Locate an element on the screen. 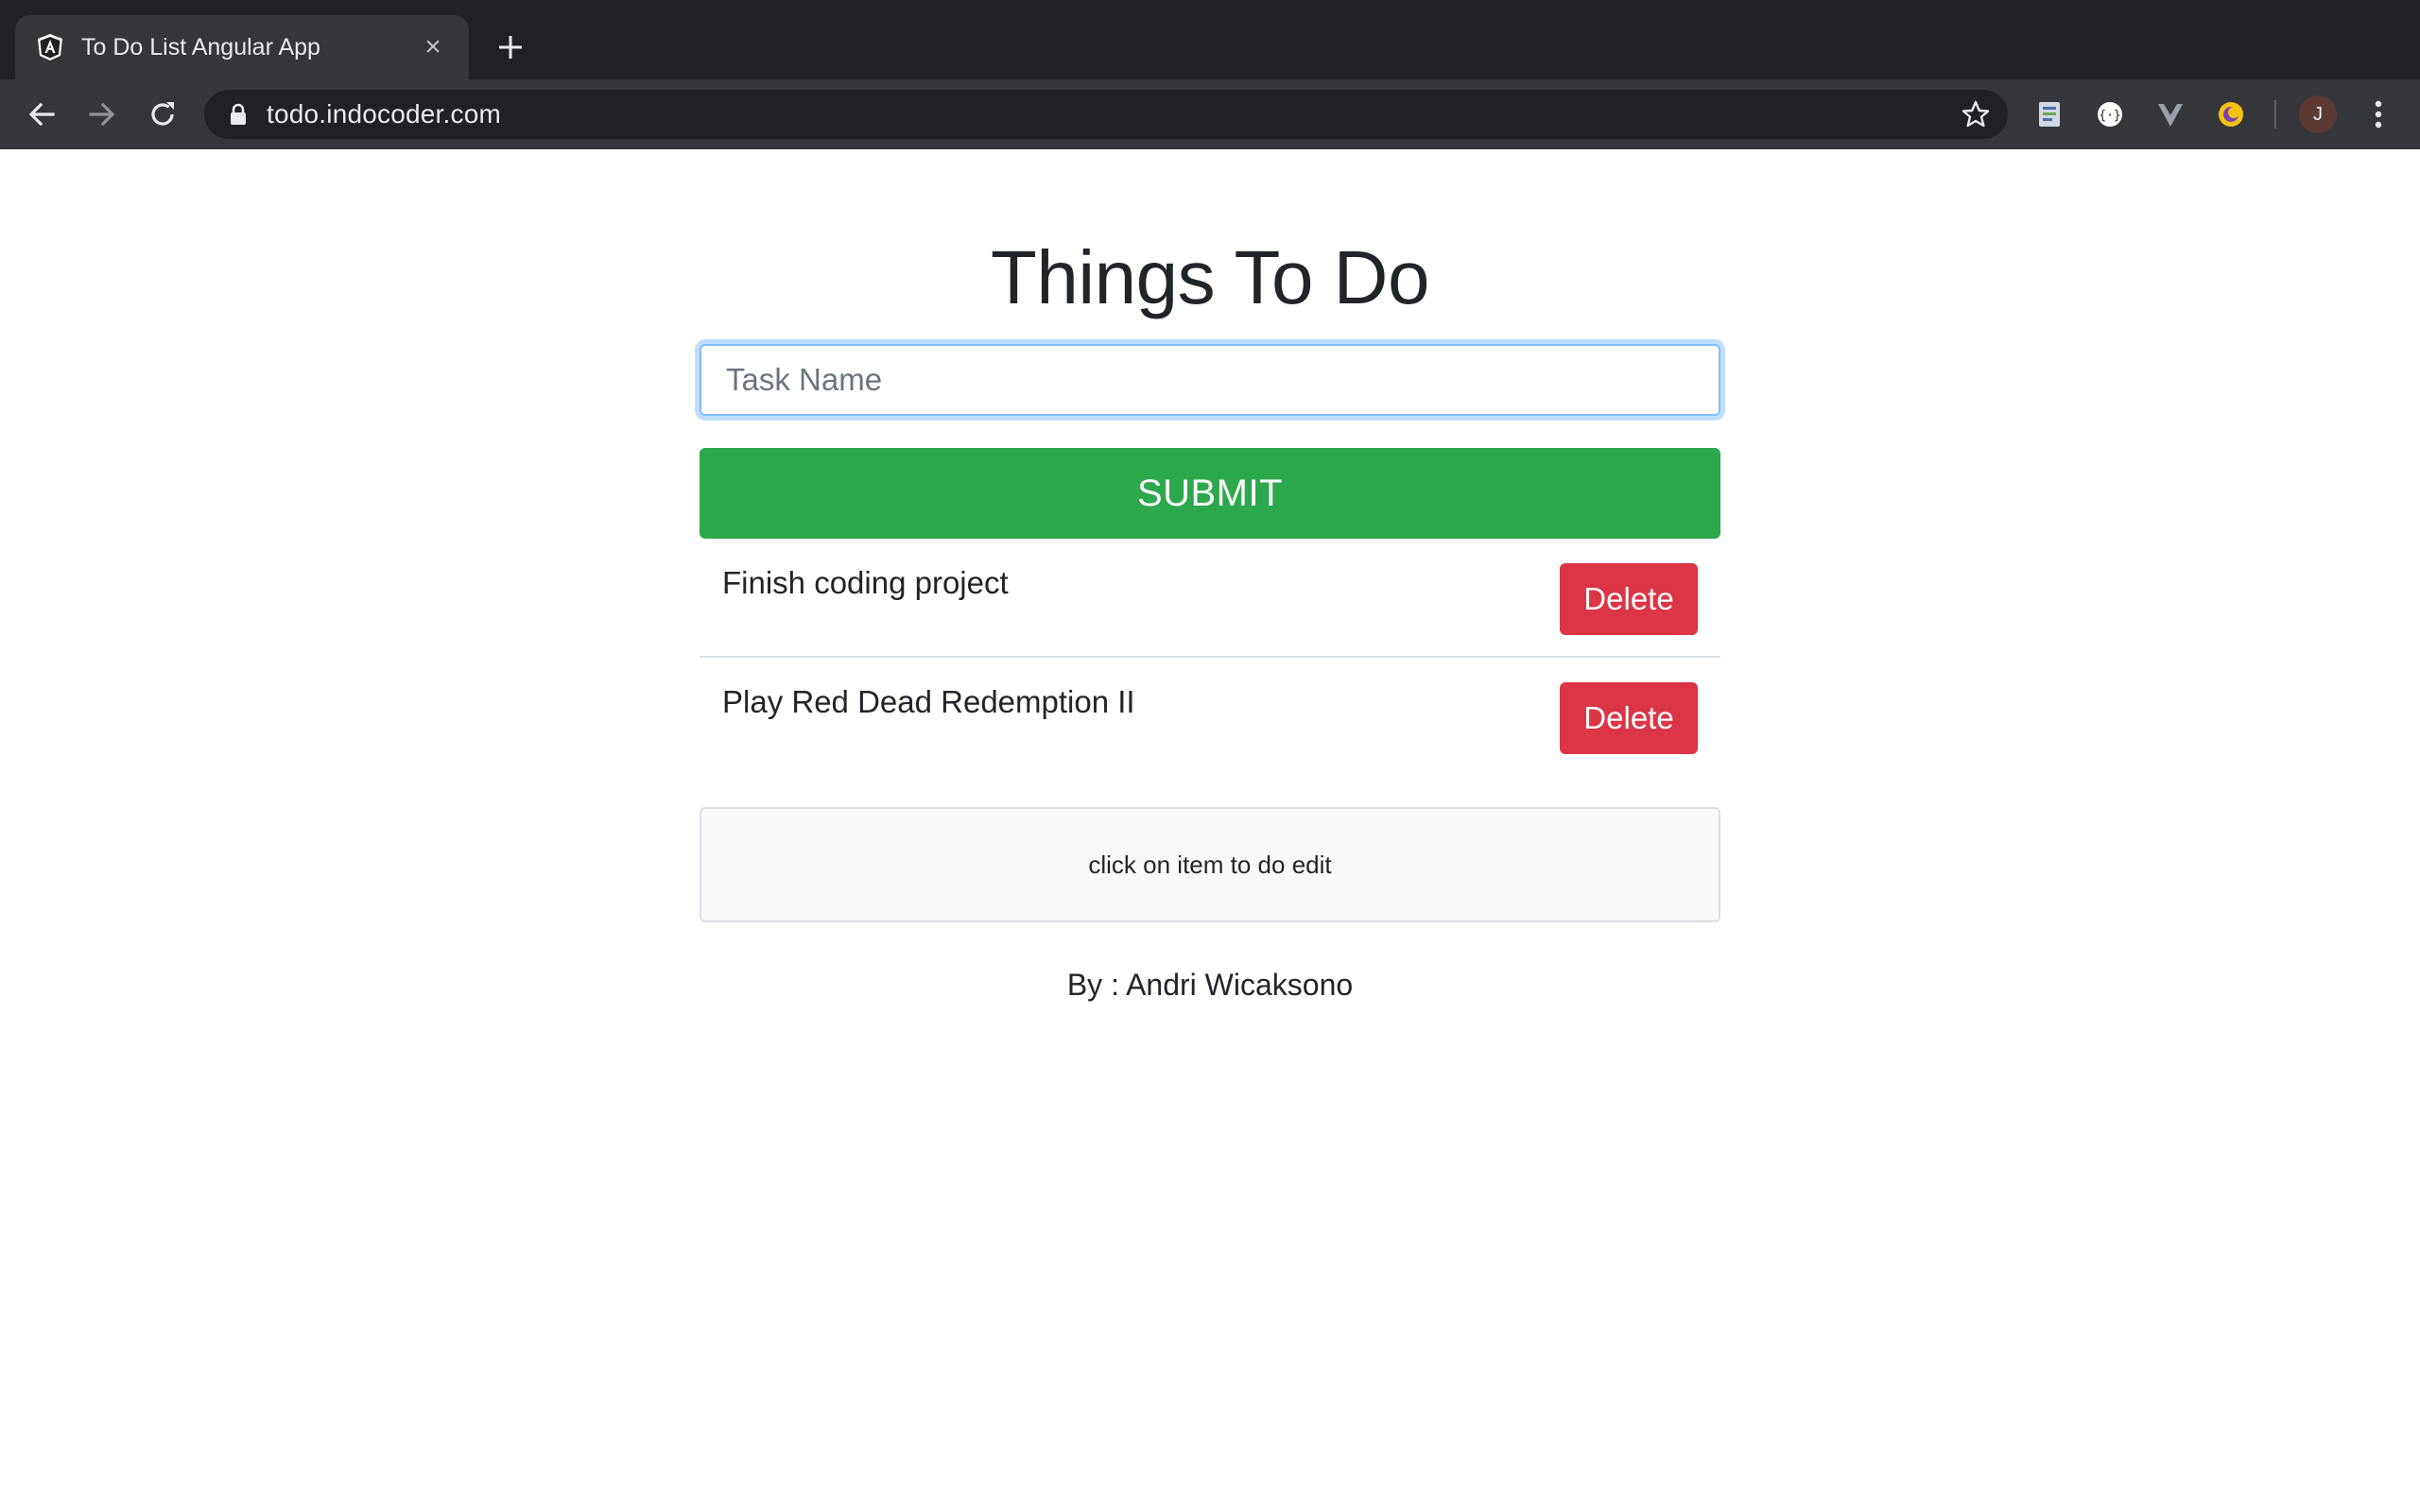  back-arrow-icon is located at coordinates (41, 114).